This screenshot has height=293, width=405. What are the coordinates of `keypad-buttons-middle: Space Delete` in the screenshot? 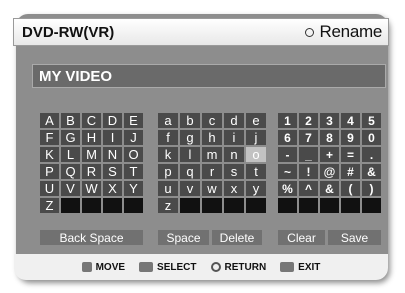 It's located at (210, 237).